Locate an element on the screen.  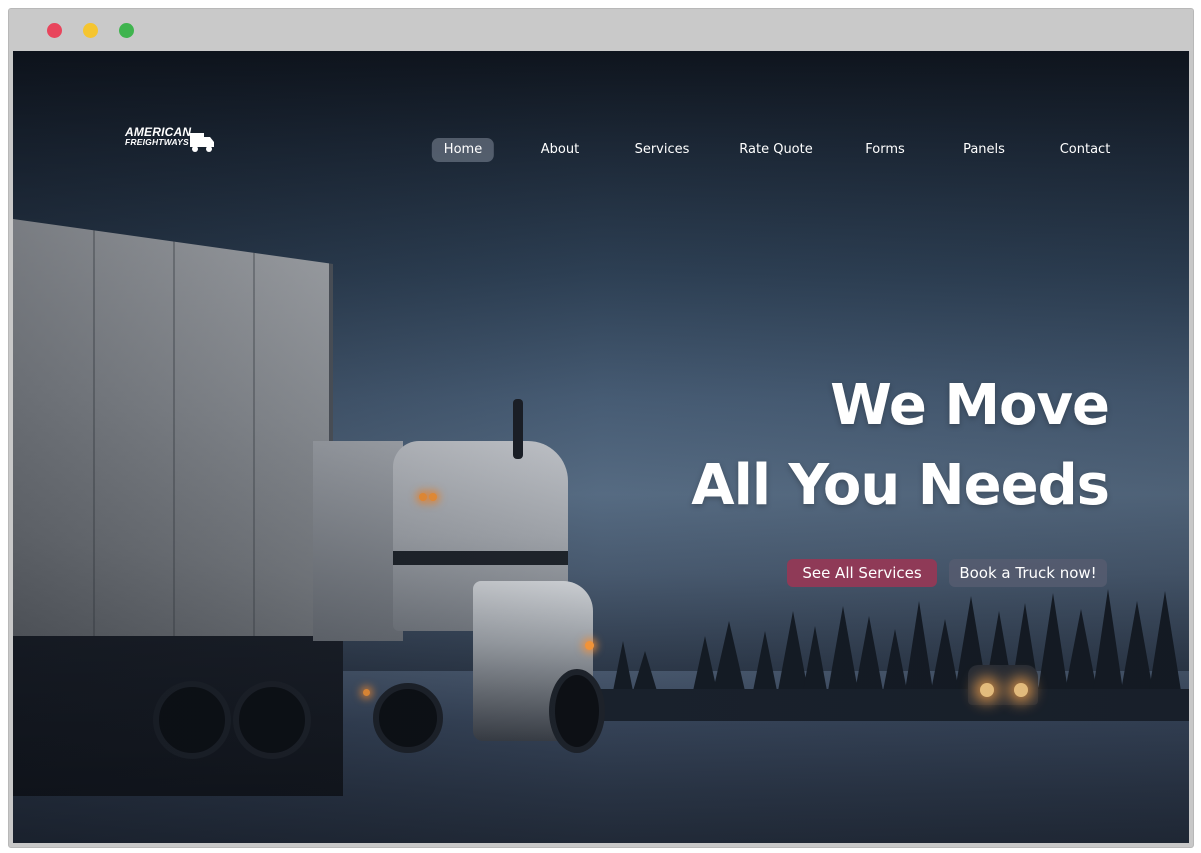
nav-item-forms: Forms is located at coordinates (885, 150).